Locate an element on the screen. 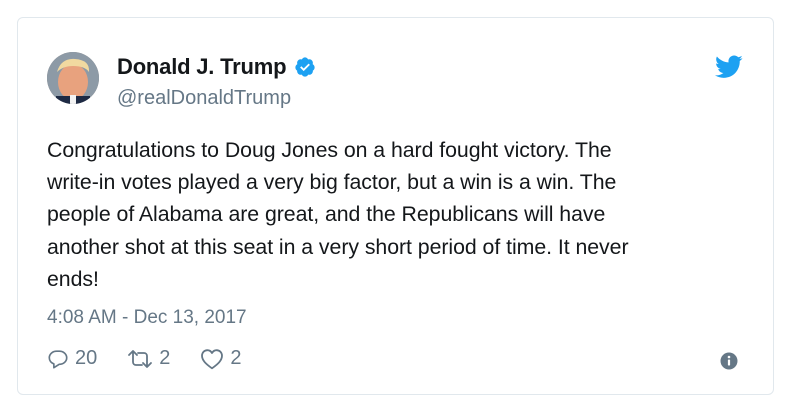 This screenshot has width=798, height=420. heart-icon is located at coordinates (212, 358).